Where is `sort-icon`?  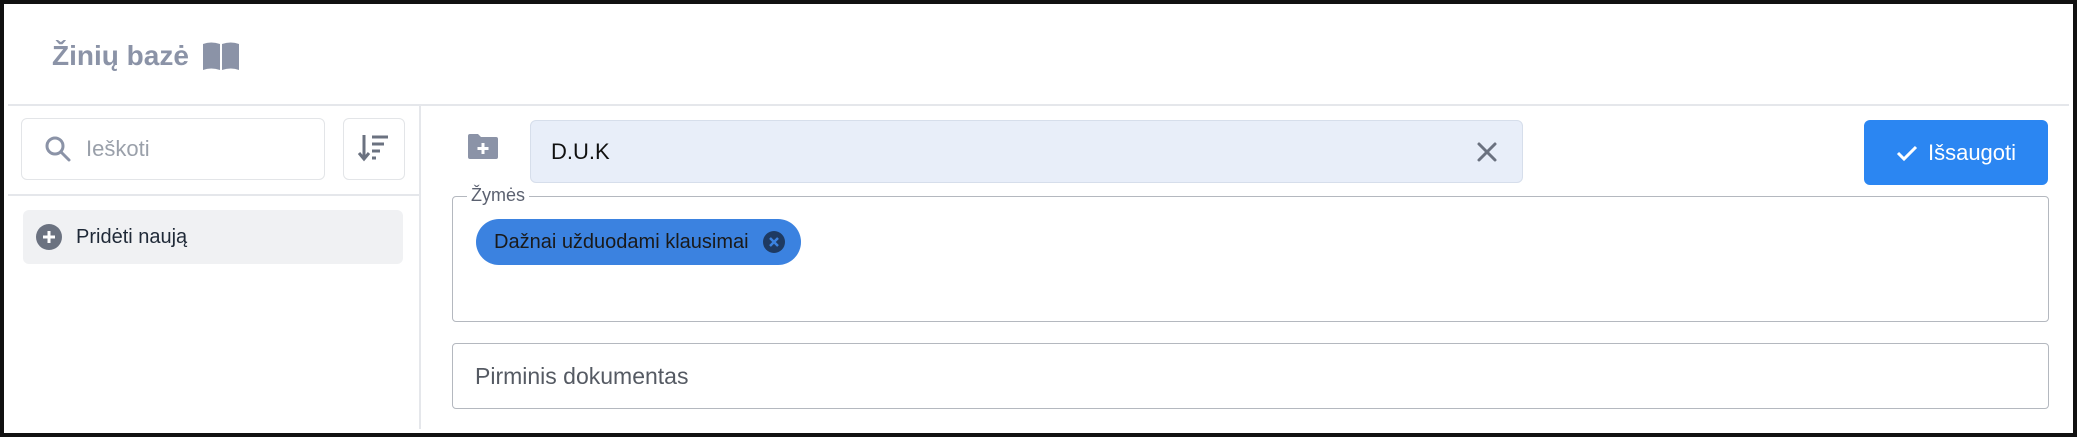
sort-icon is located at coordinates (374, 149).